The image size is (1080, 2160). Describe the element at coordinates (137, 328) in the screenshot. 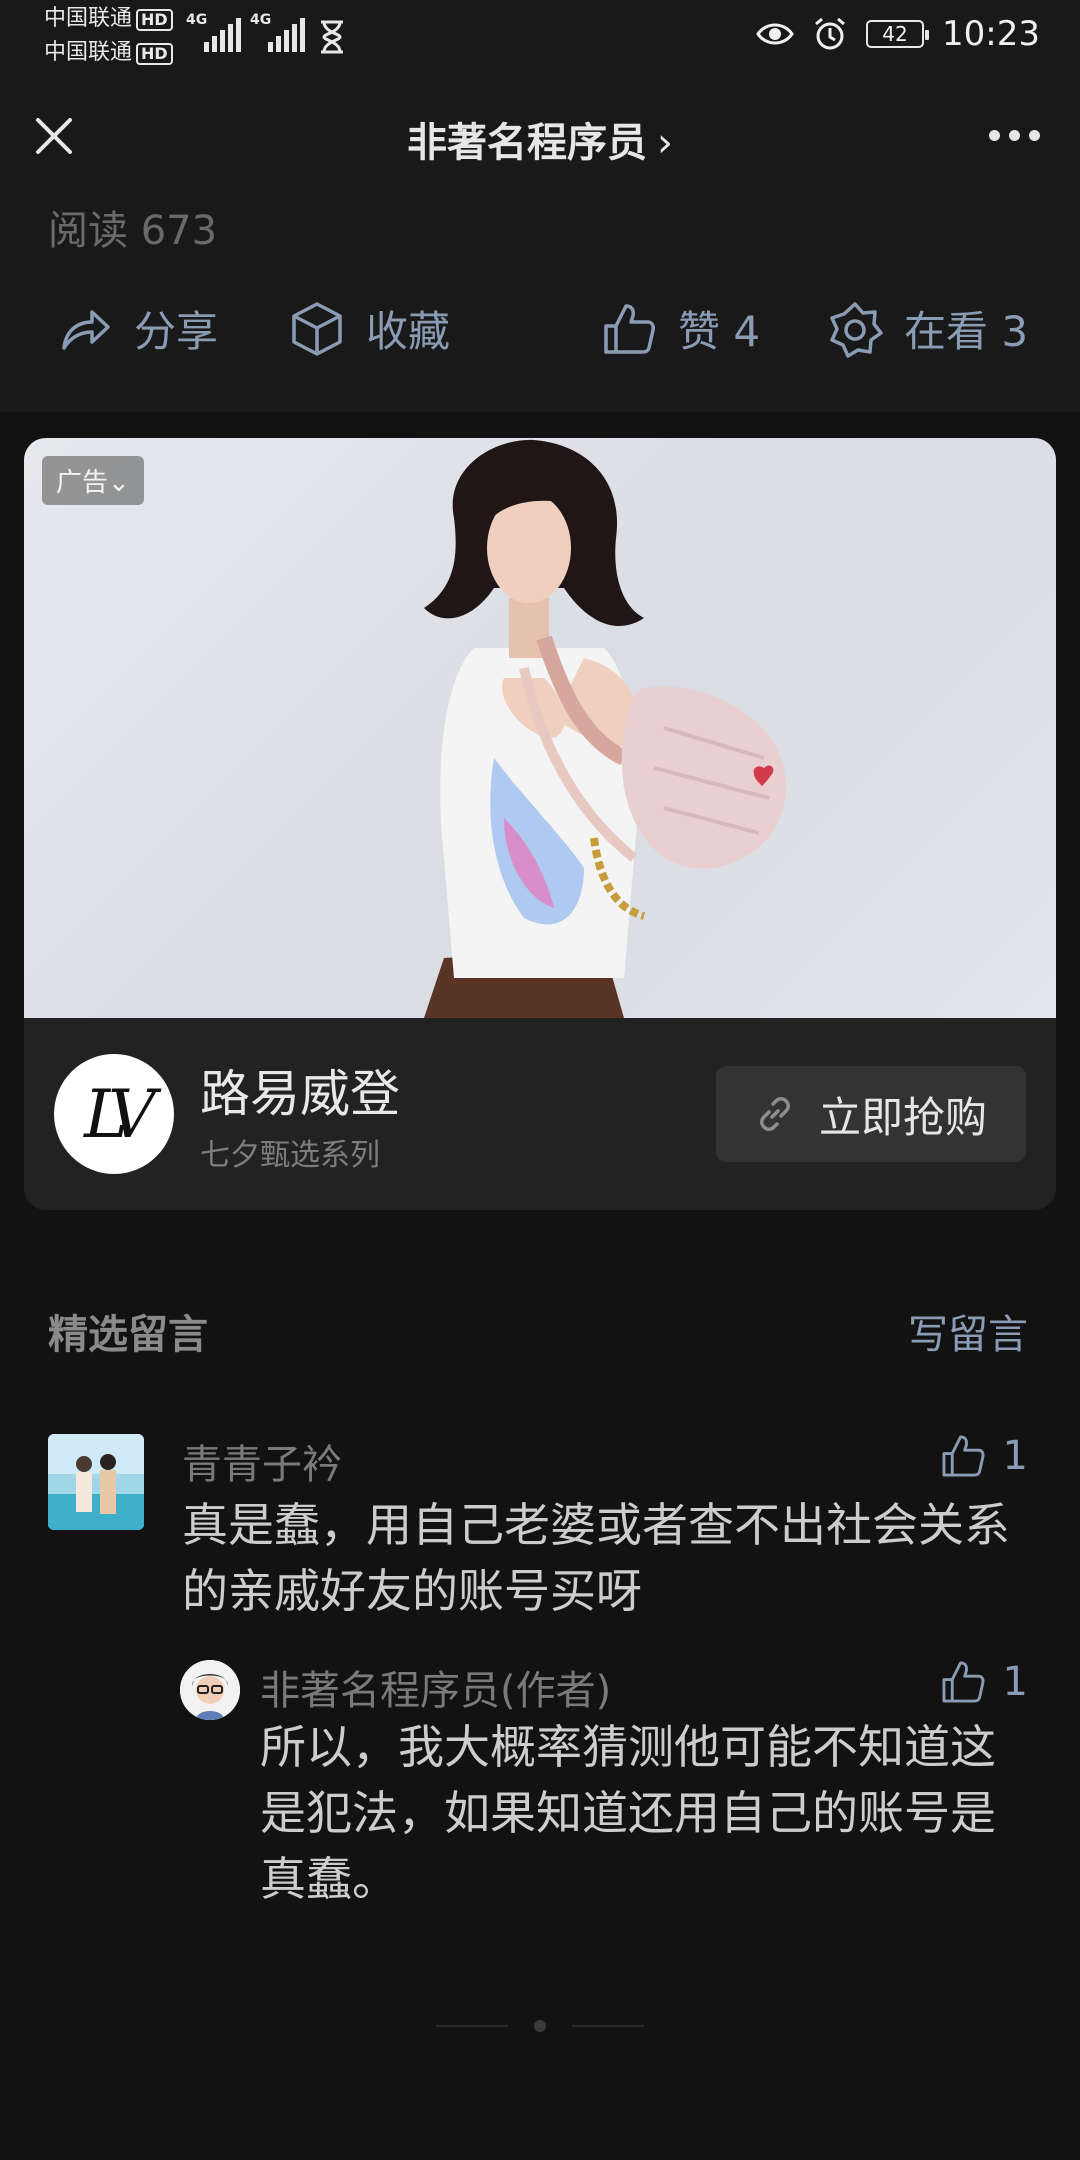

I see `share-button: 分享` at that location.